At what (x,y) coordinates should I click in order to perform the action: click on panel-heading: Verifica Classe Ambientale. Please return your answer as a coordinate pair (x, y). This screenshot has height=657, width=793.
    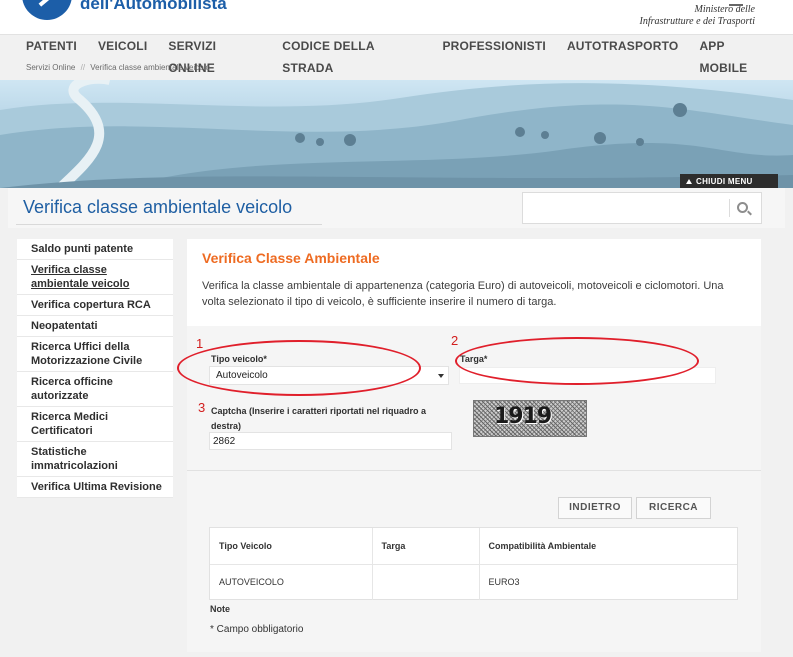
    Looking at the image, I should click on (291, 258).